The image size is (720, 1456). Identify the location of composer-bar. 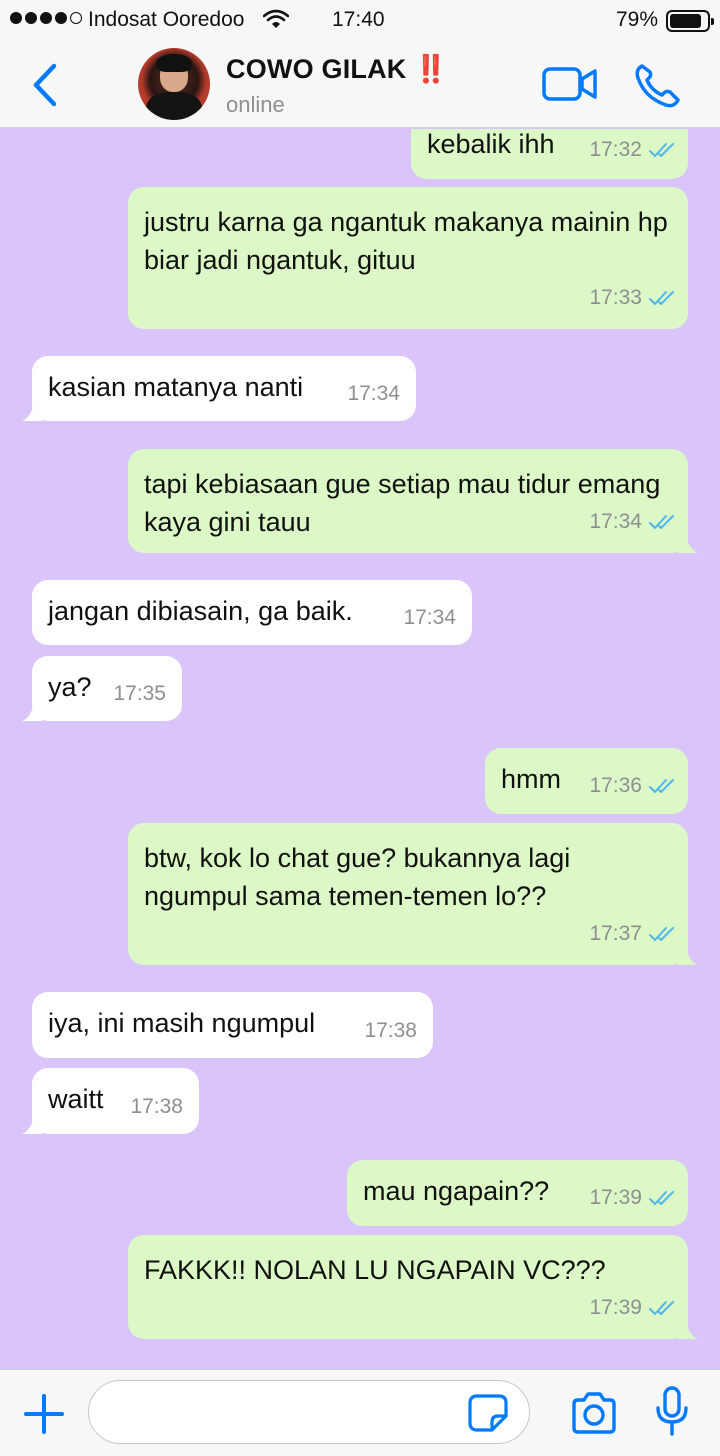
(360, 1412).